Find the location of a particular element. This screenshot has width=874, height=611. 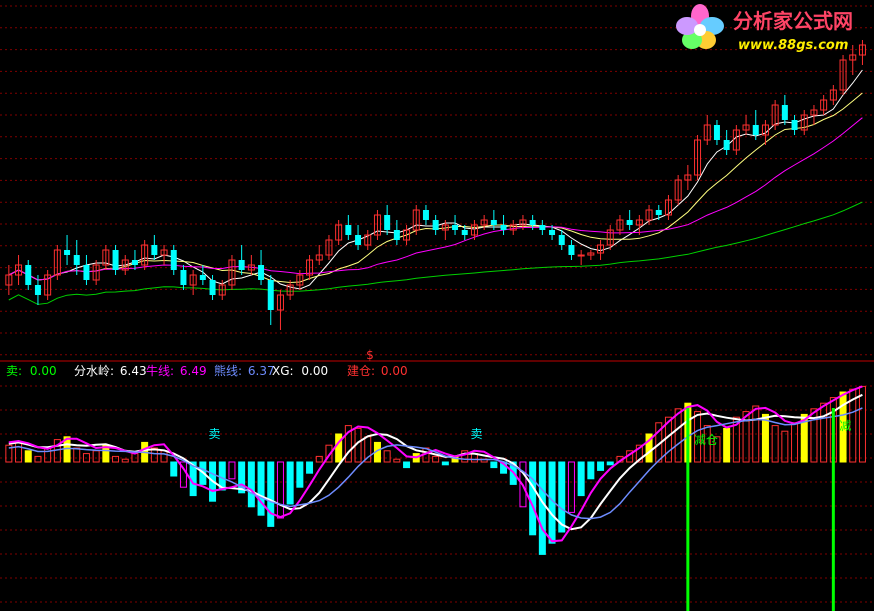

candle-body-up is located at coordinates (581, 255).